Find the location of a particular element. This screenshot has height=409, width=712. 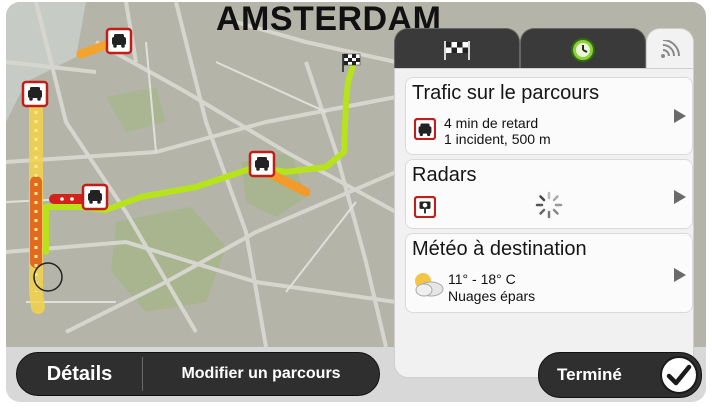

clock-icon is located at coordinates (583, 50).